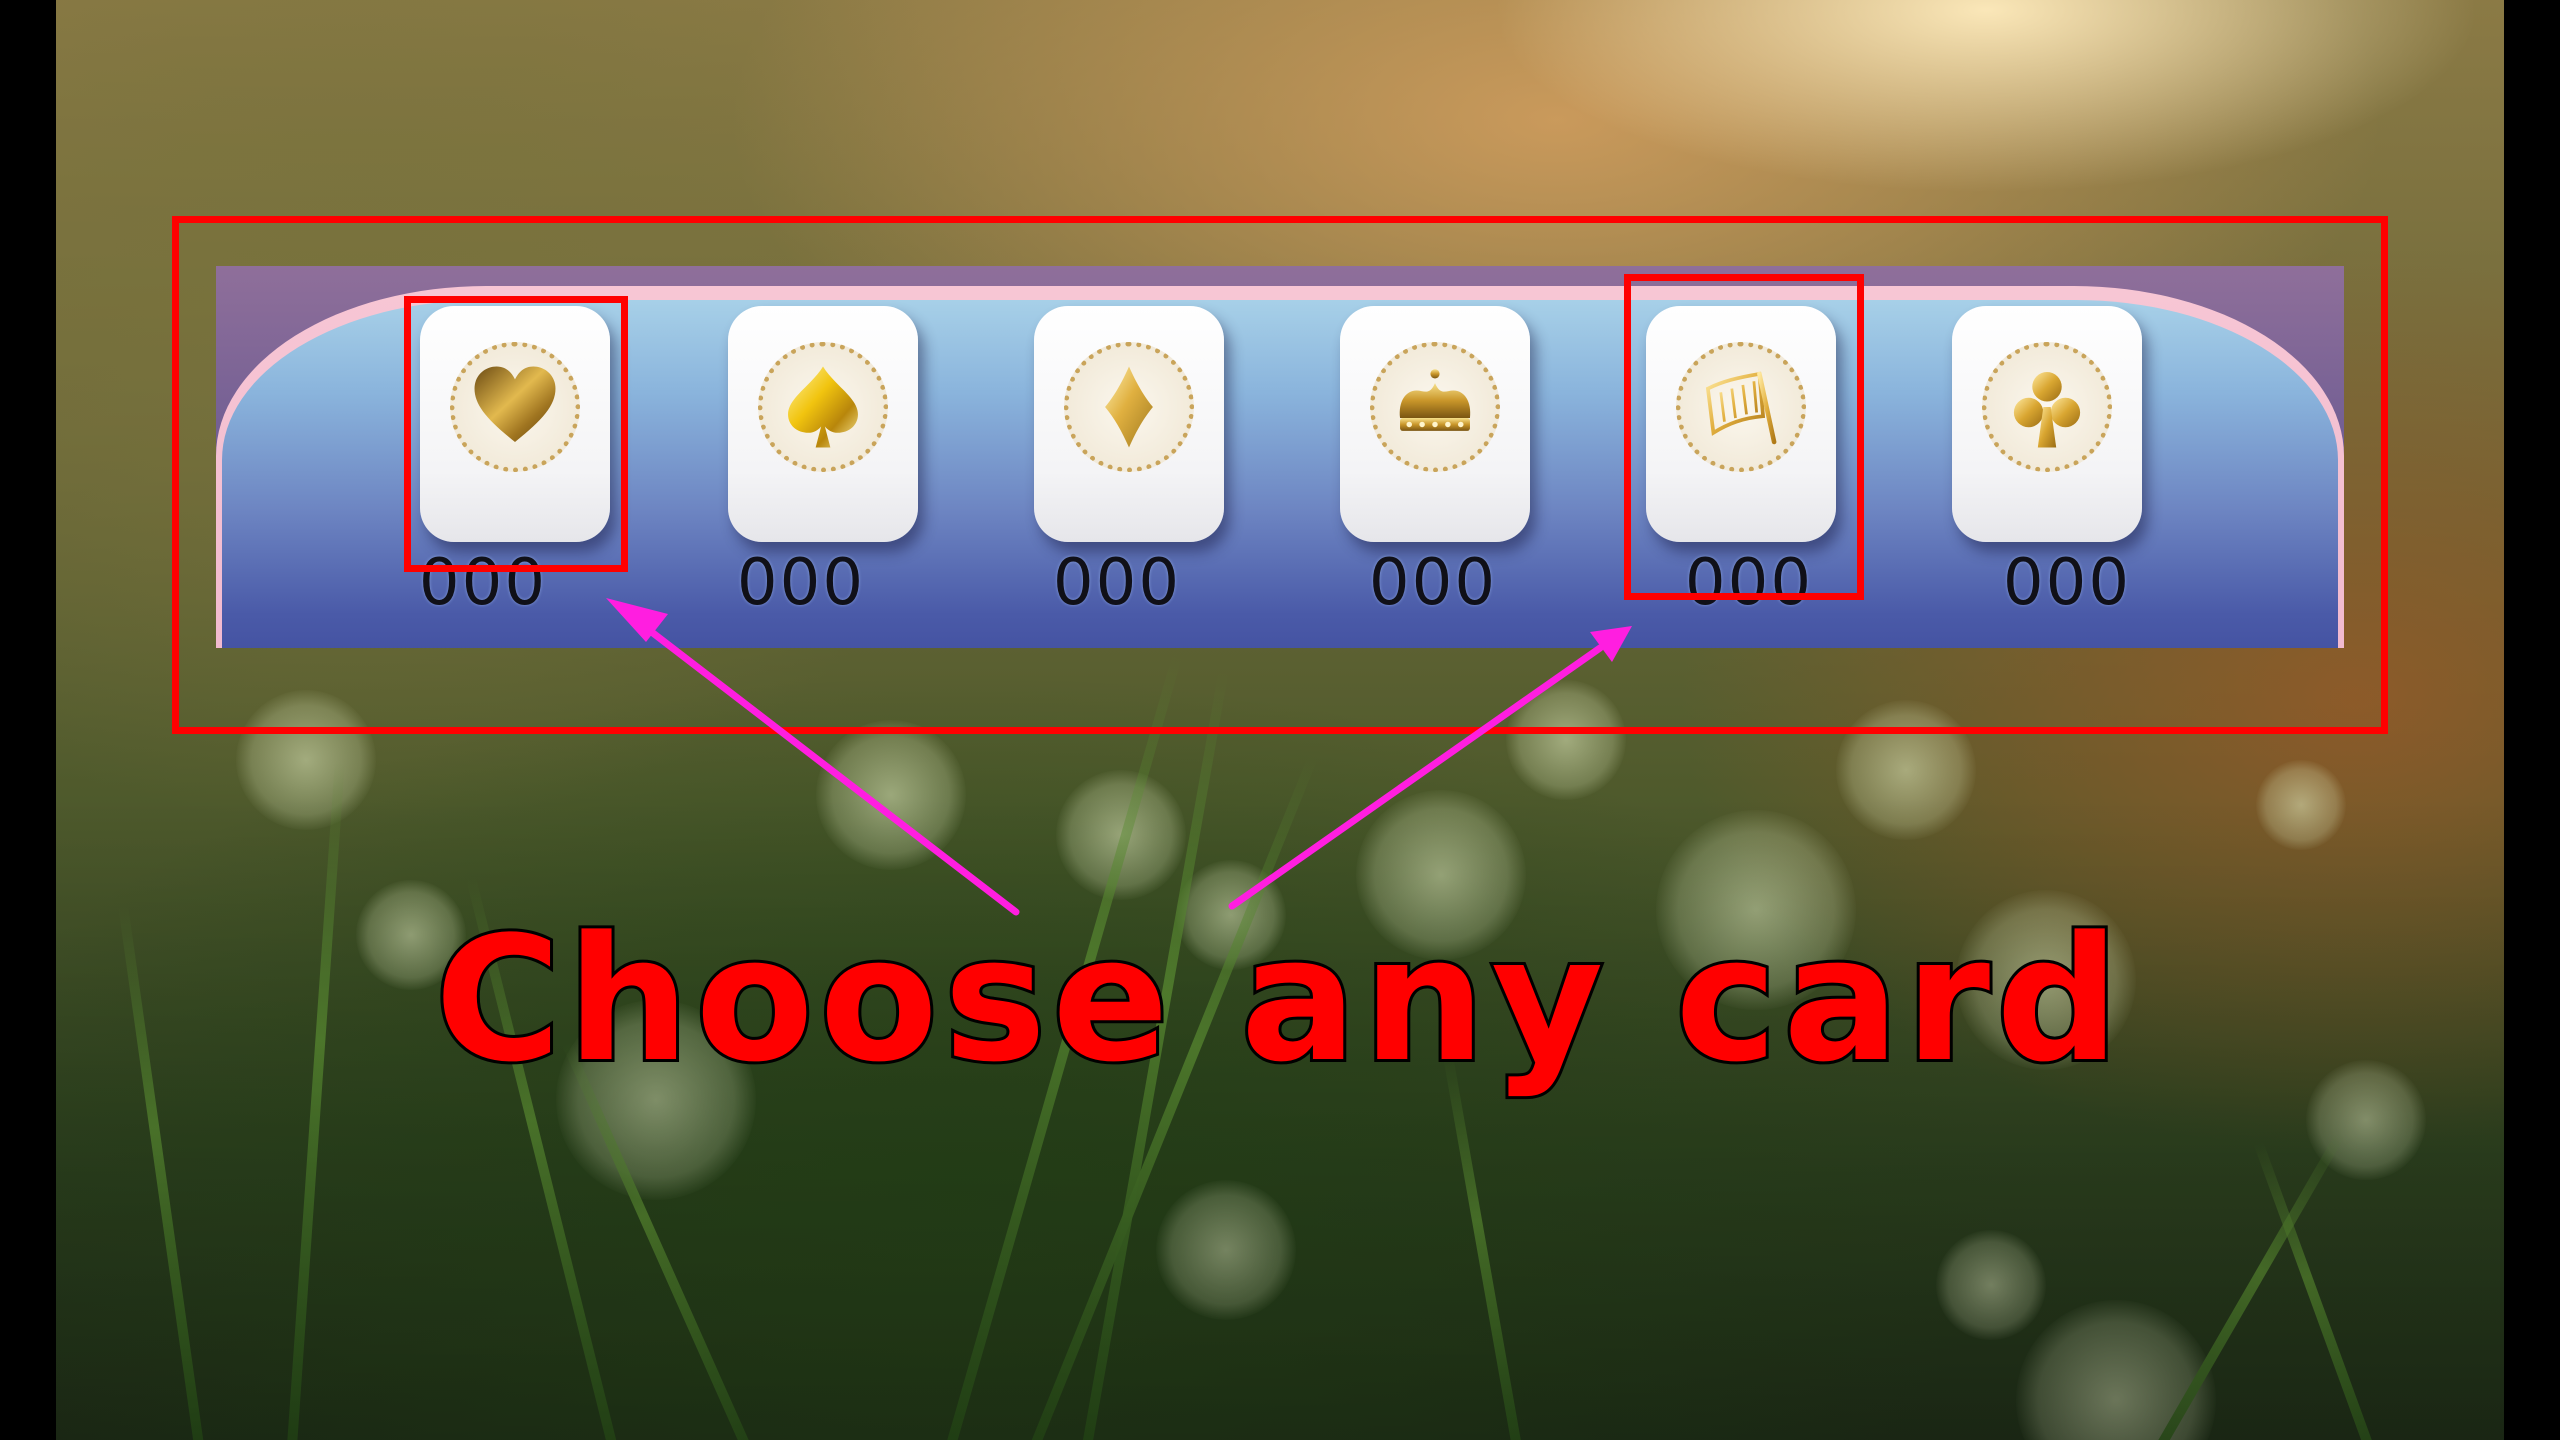 The width and height of the screenshot is (2560, 1440). I want to click on spade-icon, so click(823, 407).